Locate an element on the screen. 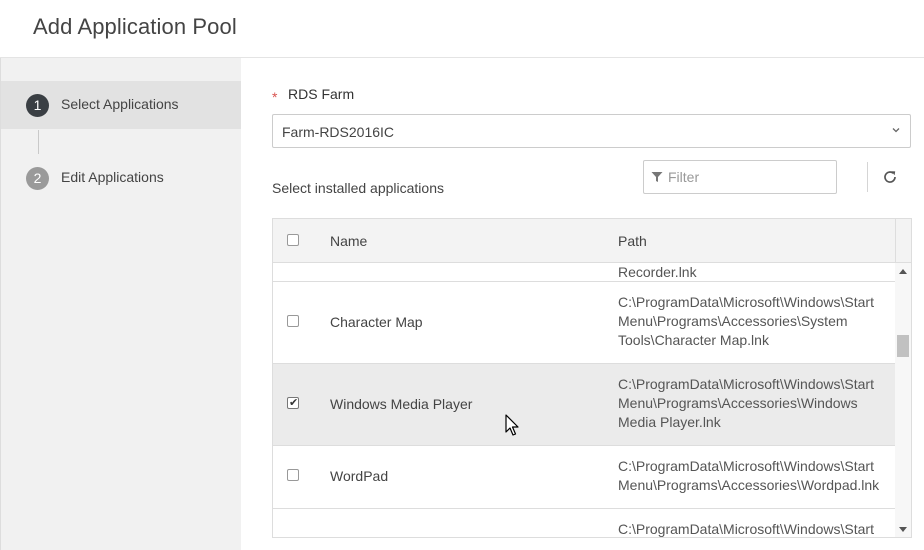 Image resolution: width=924 pixels, height=550 pixels. dialog-header: Add Application Pool is located at coordinates (462, 29).